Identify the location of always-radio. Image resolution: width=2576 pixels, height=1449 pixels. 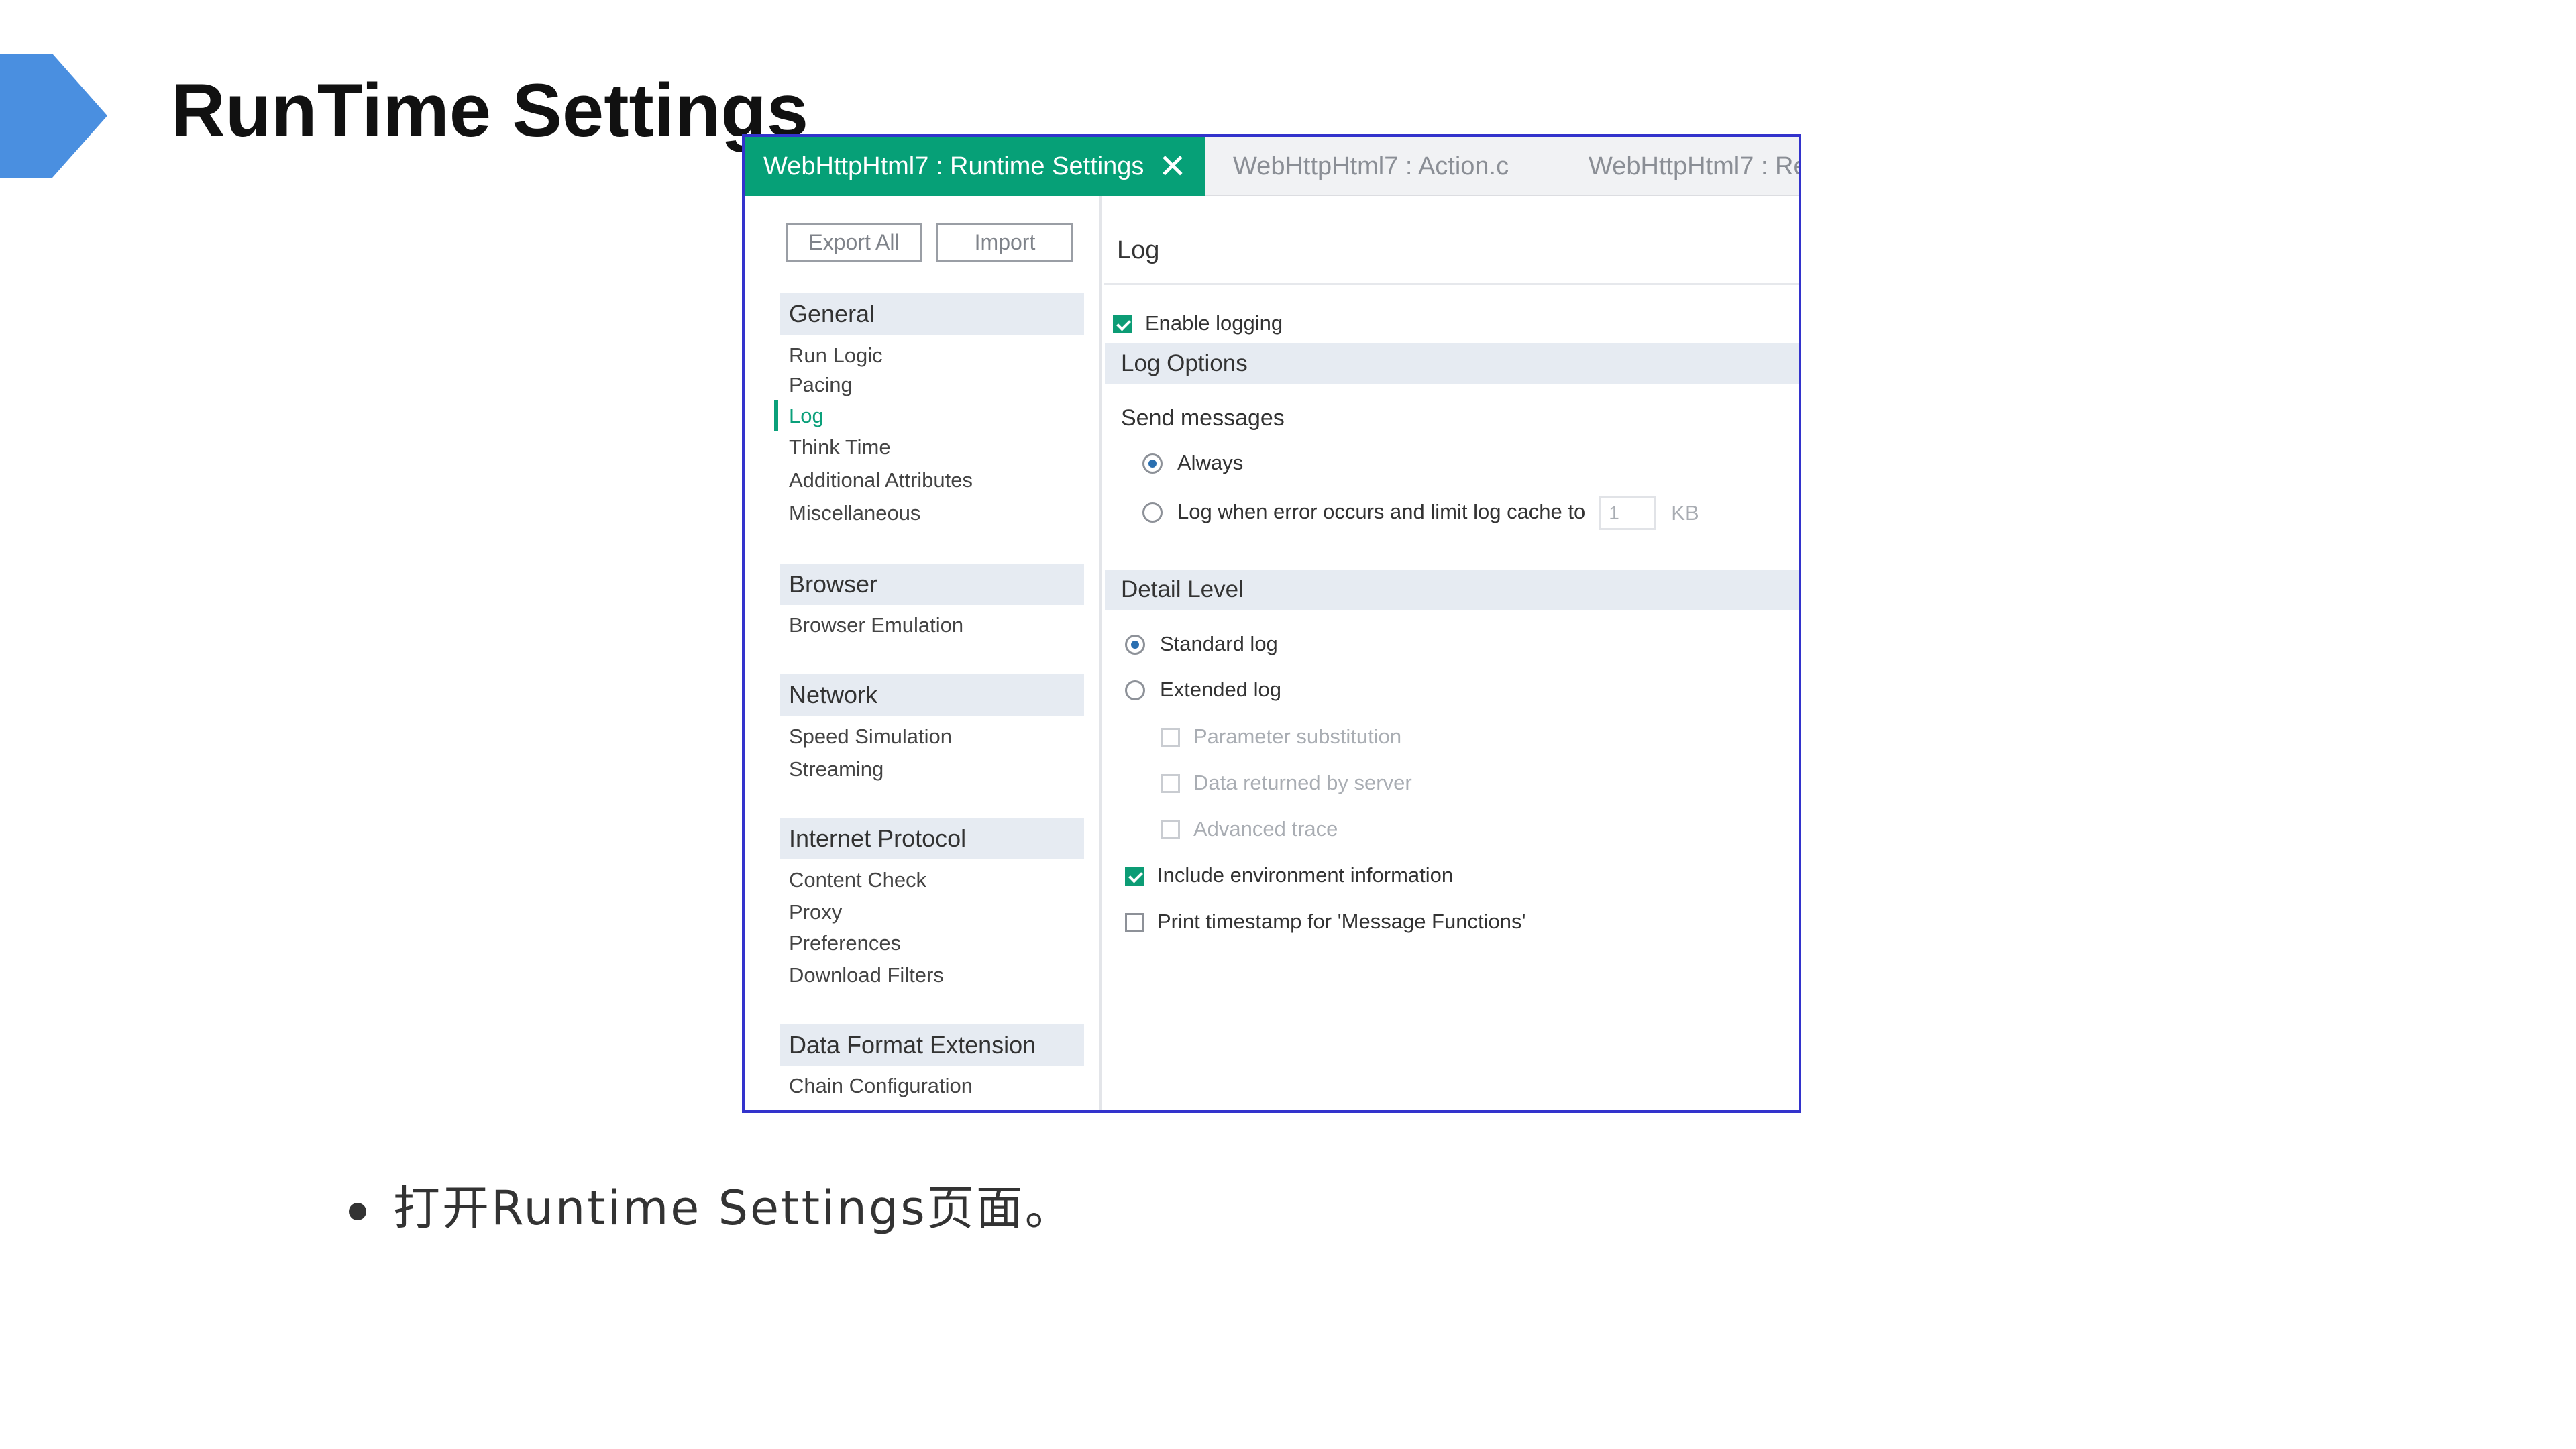
(1152, 463).